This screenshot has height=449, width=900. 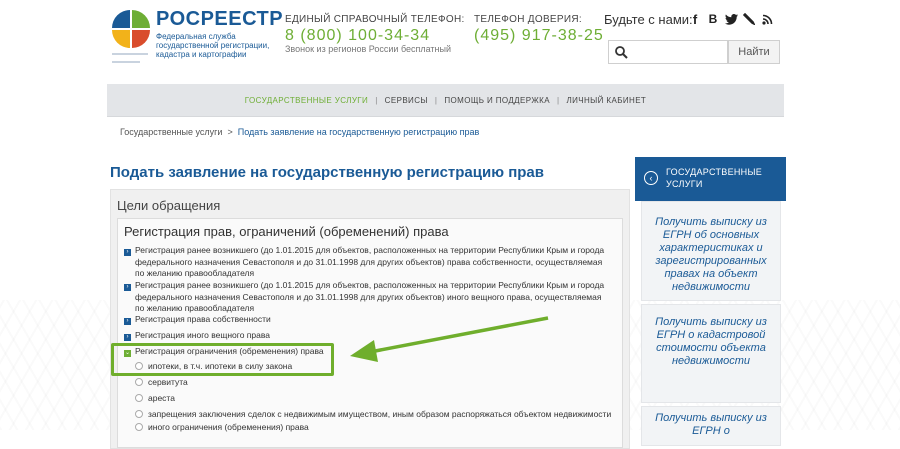 What do you see at coordinates (168, 382) in the screenshot?
I see `radio-label: сервитута` at bounding box center [168, 382].